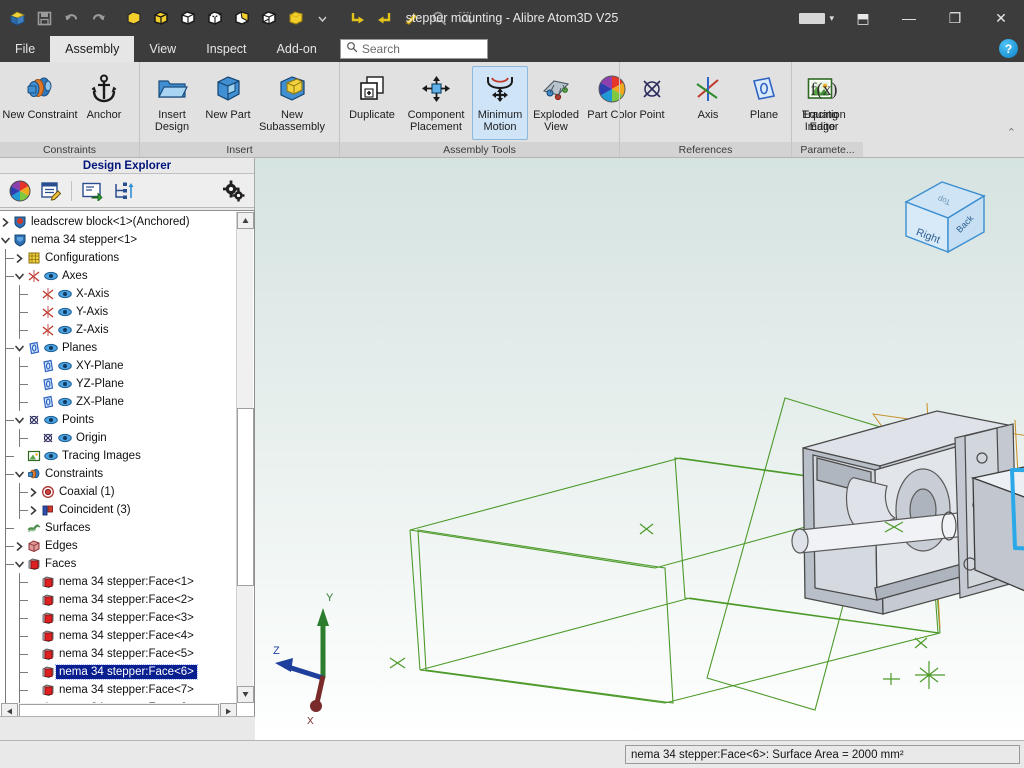  I want to click on search-box, so click(413, 49).